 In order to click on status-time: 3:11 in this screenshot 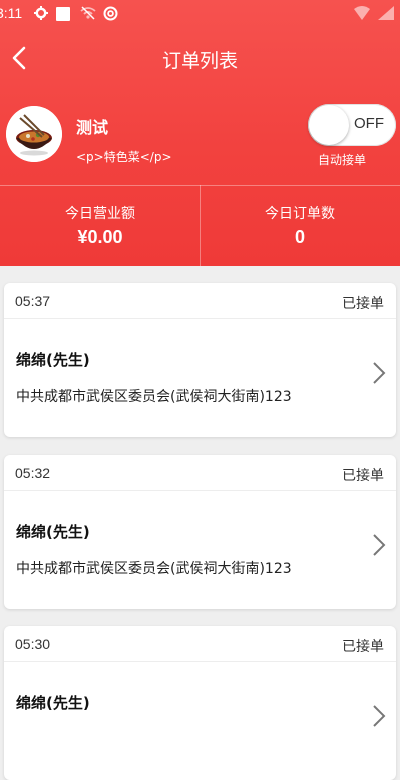, I will do `click(11, 13)`.